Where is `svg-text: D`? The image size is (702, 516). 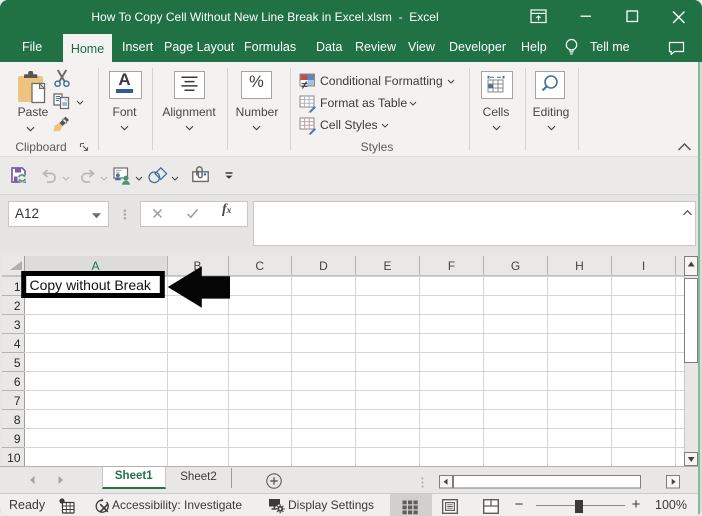
svg-text: D is located at coordinates (323, 266).